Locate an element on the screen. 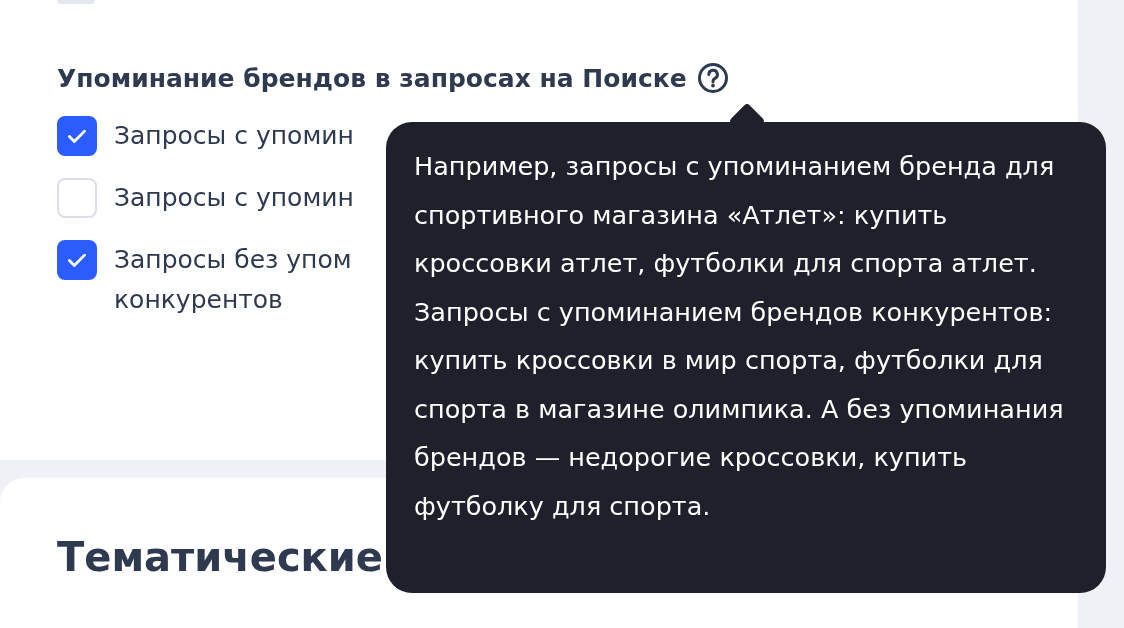 Image resolution: width=1124 pixels, height=628 pixels. checkbox-label: Запросы без упом конкурентов is located at coordinates (233, 280).